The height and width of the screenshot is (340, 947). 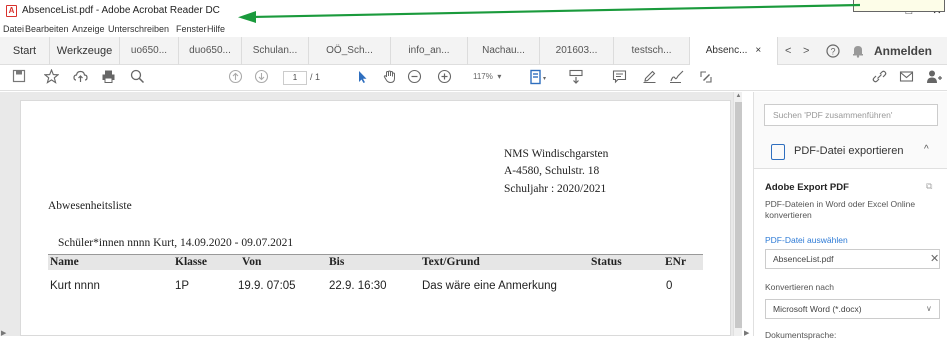 What do you see at coordinates (817, 309) in the screenshot?
I see `format-value: Microsoft Word (*.docx)` at bounding box center [817, 309].